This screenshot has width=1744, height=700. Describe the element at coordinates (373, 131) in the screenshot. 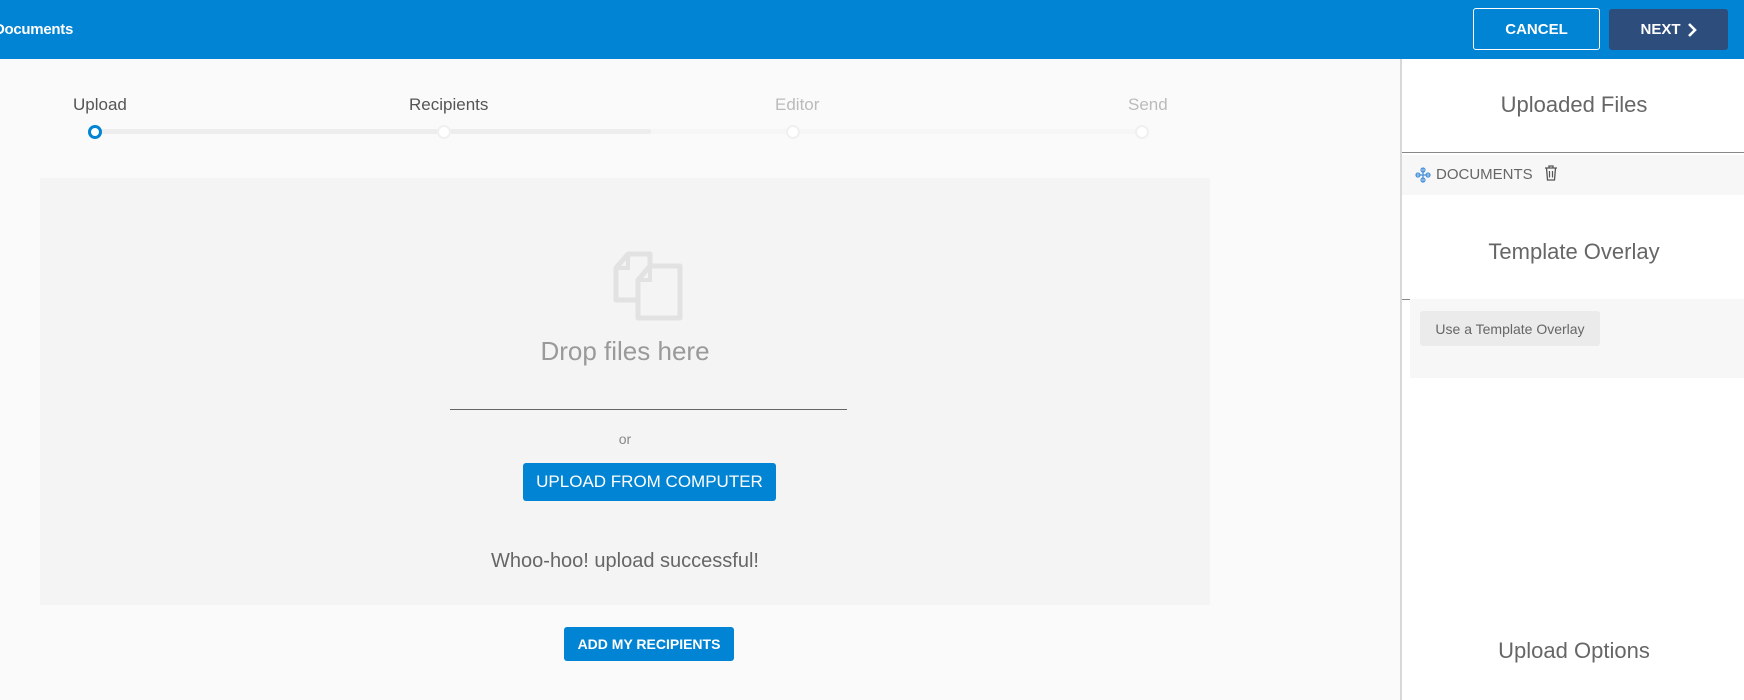

I see `stepper-track` at that location.